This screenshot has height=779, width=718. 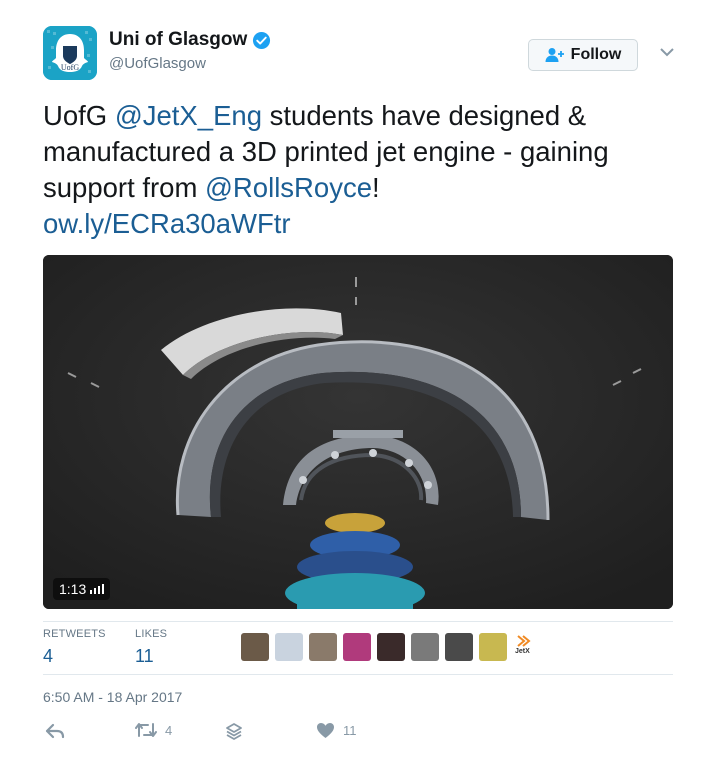 I want to click on retweet-icon, so click(x=146, y=730).